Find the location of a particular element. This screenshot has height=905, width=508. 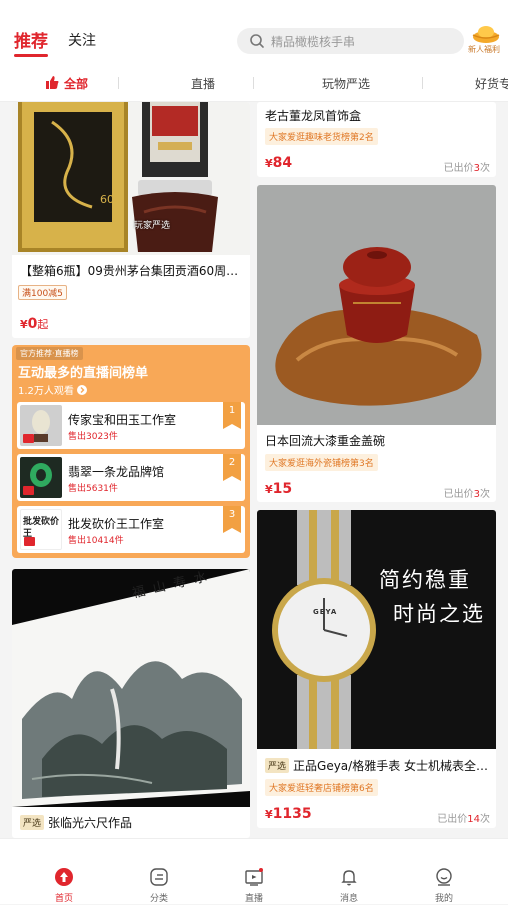

product-price: ¥0起 is located at coordinates (34, 324).